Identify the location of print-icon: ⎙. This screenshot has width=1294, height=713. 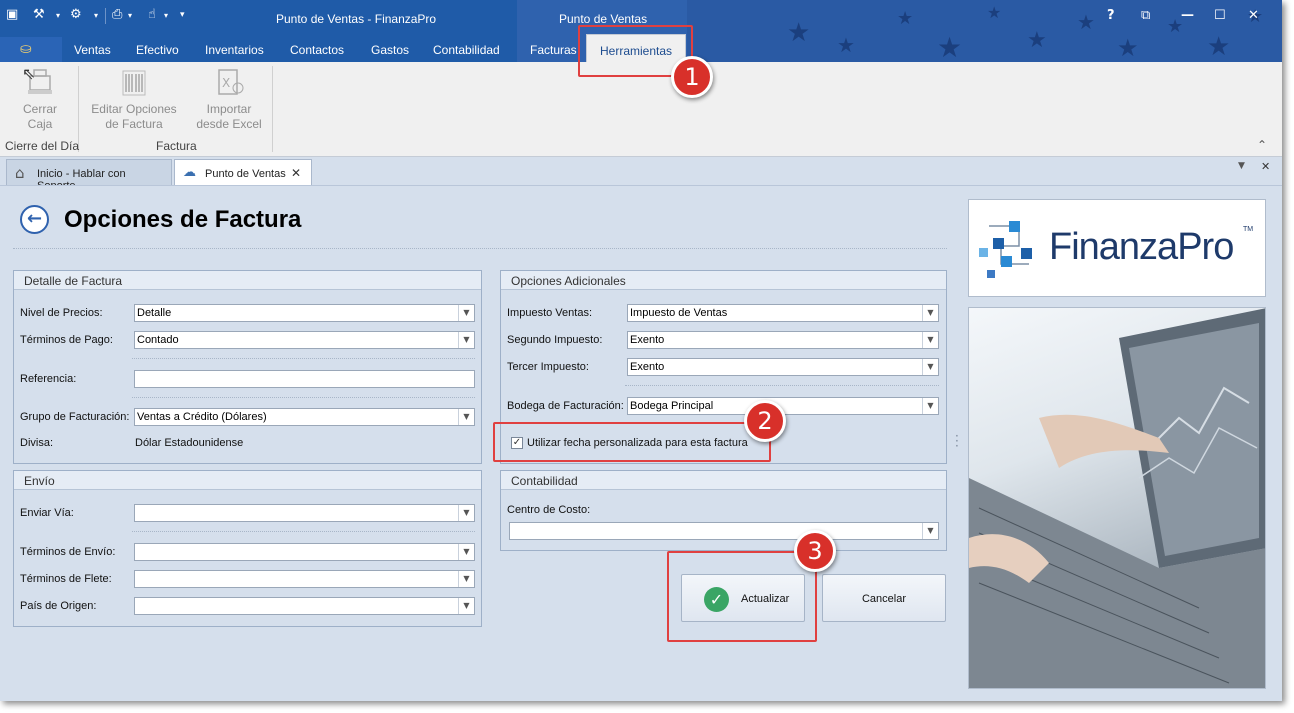
(117, 14).